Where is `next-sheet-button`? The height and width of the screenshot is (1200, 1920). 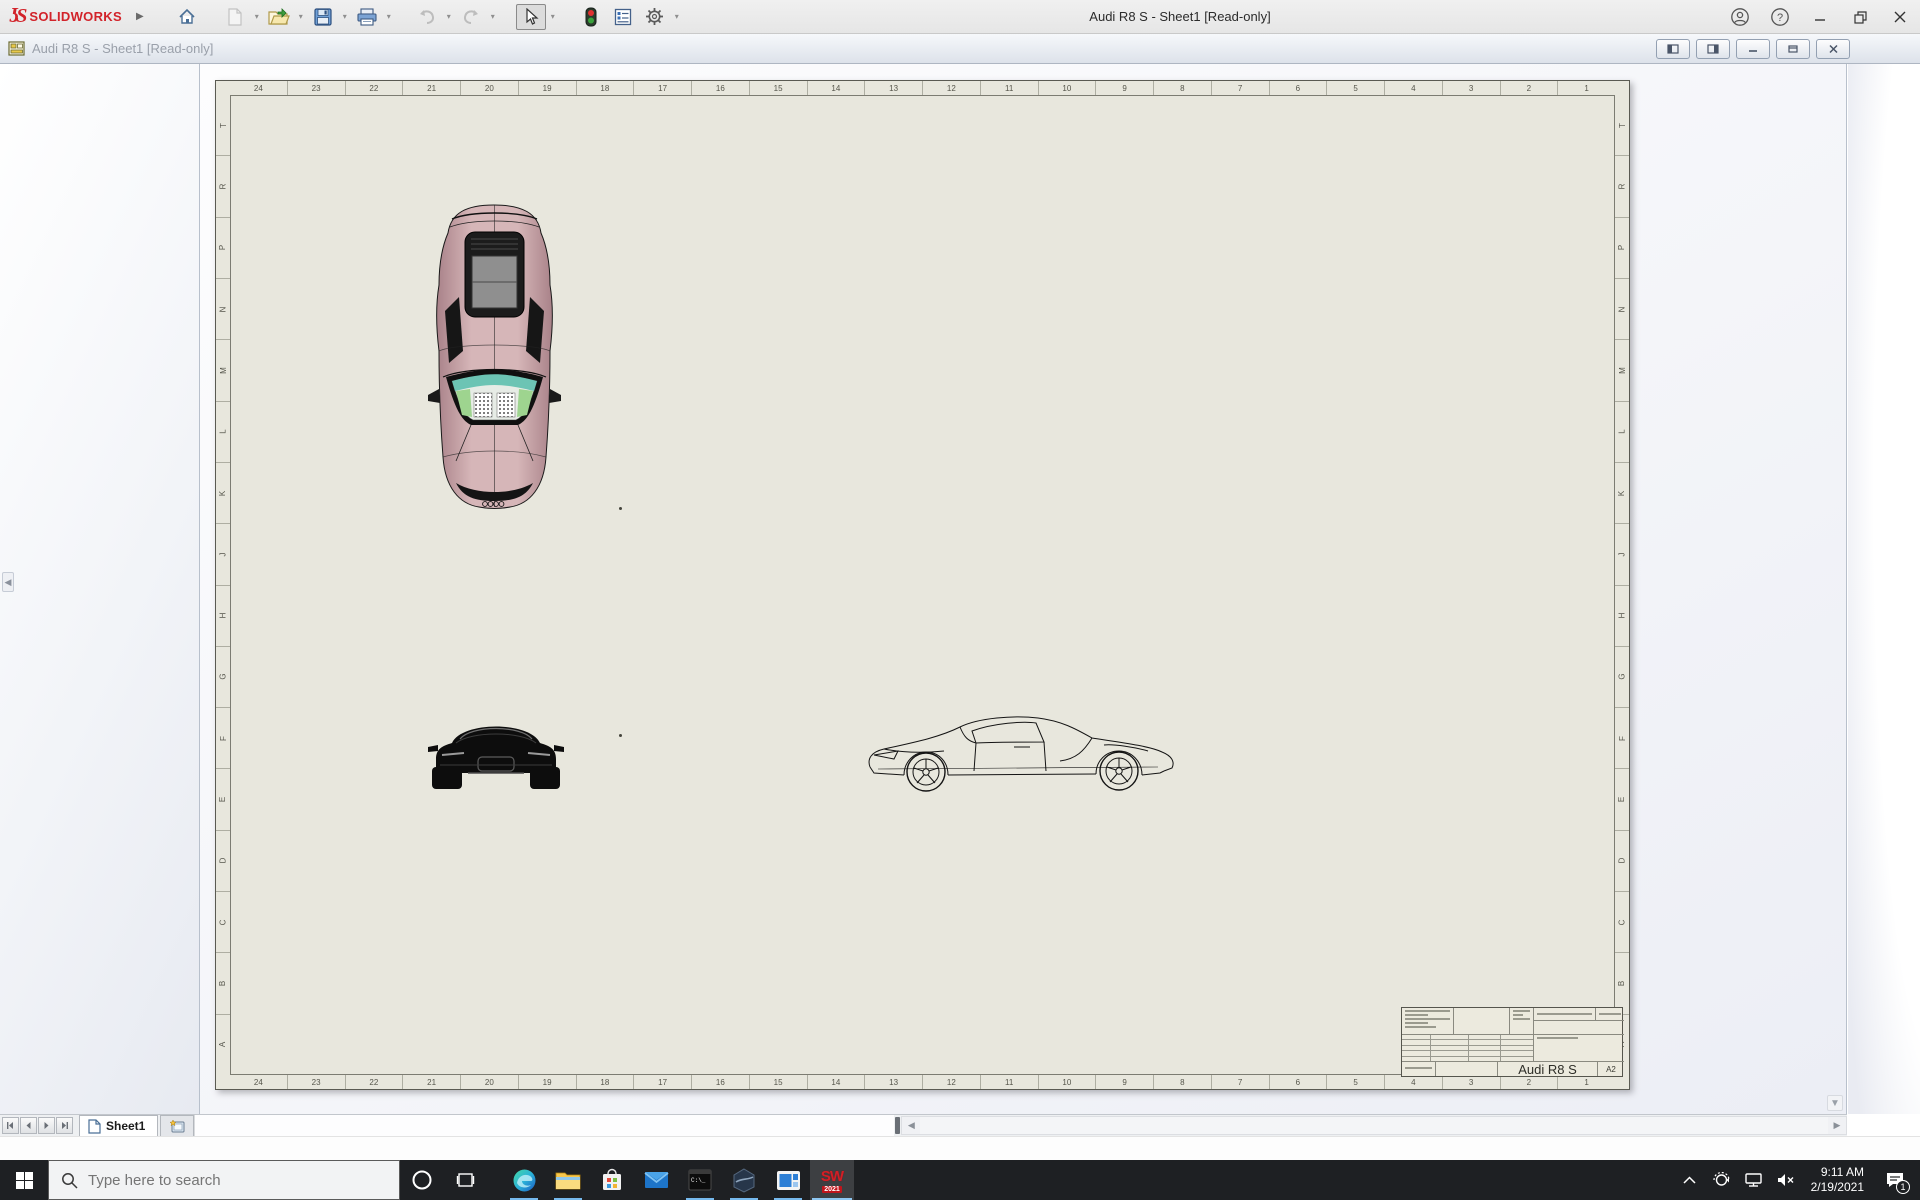
next-sheet-button is located at coordinates (46, 1125).